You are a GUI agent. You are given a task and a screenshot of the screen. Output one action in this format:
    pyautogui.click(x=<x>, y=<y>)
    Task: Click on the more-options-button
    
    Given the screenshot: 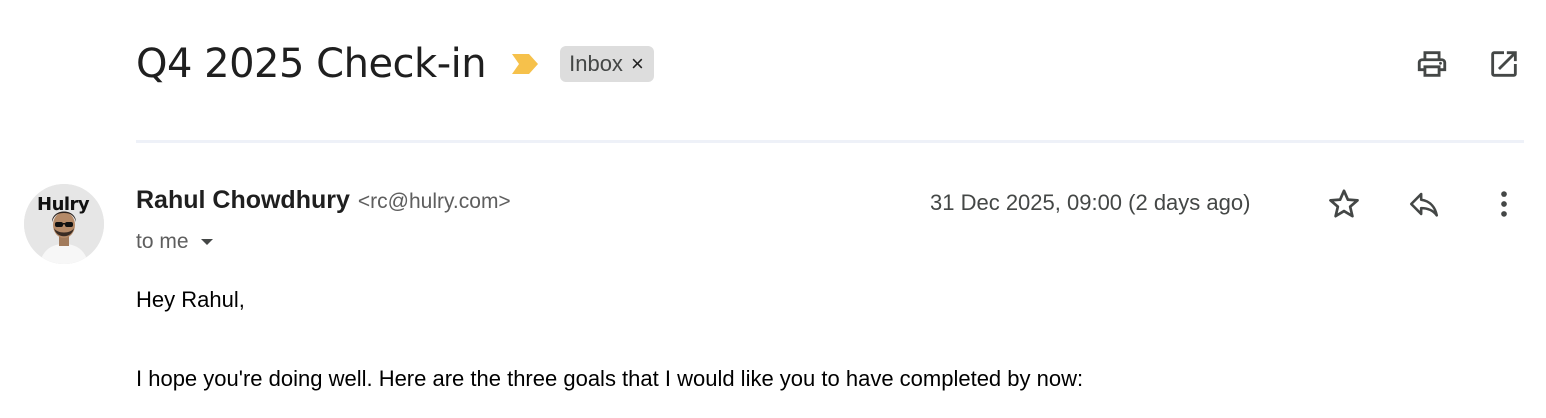 What is the action you would take?
    pyautogui.click(x=1504, y=204)
    